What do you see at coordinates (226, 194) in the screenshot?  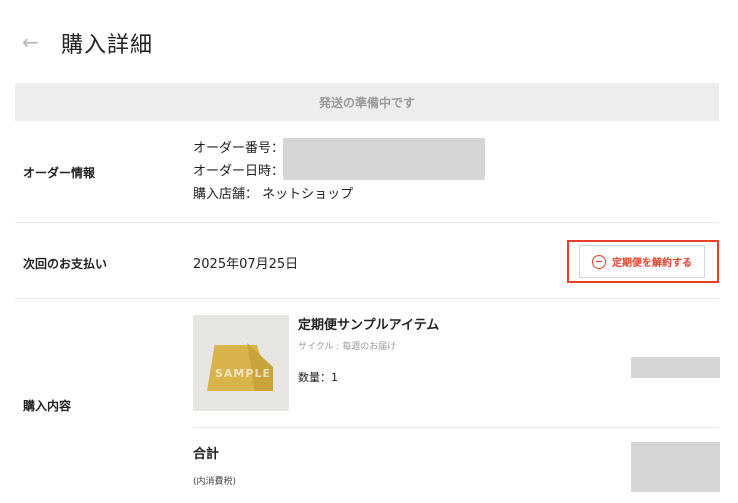 I see `store-label: 購入店舗：` at bounding box center [226, 194].